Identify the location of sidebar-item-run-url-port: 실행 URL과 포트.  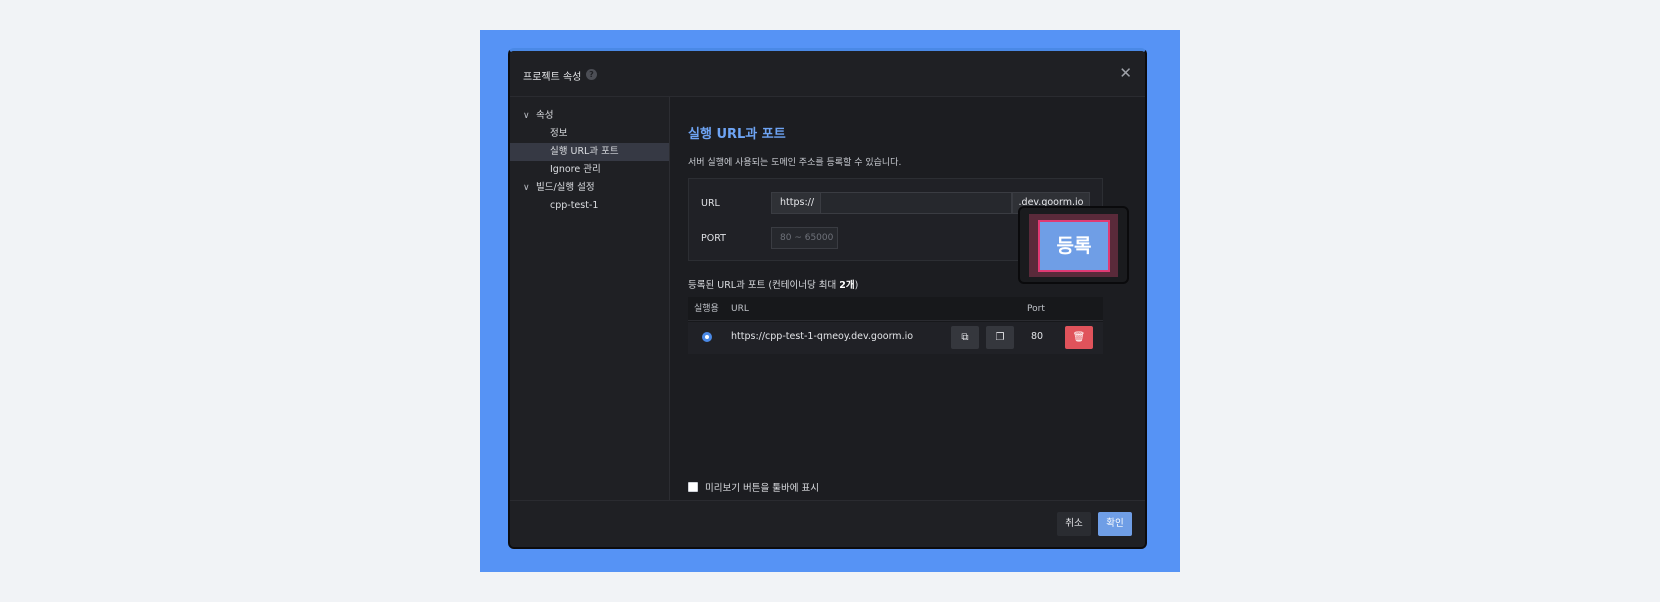
(589, 152).